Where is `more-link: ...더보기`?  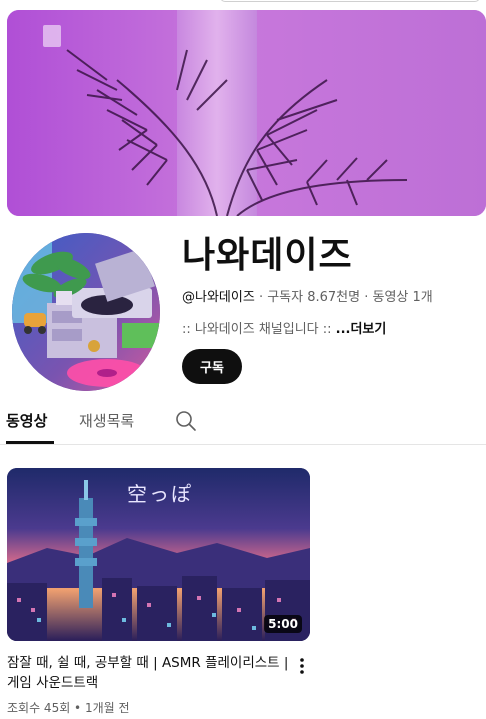 more-link: ...더보기 is located at coordinates (361, 329).